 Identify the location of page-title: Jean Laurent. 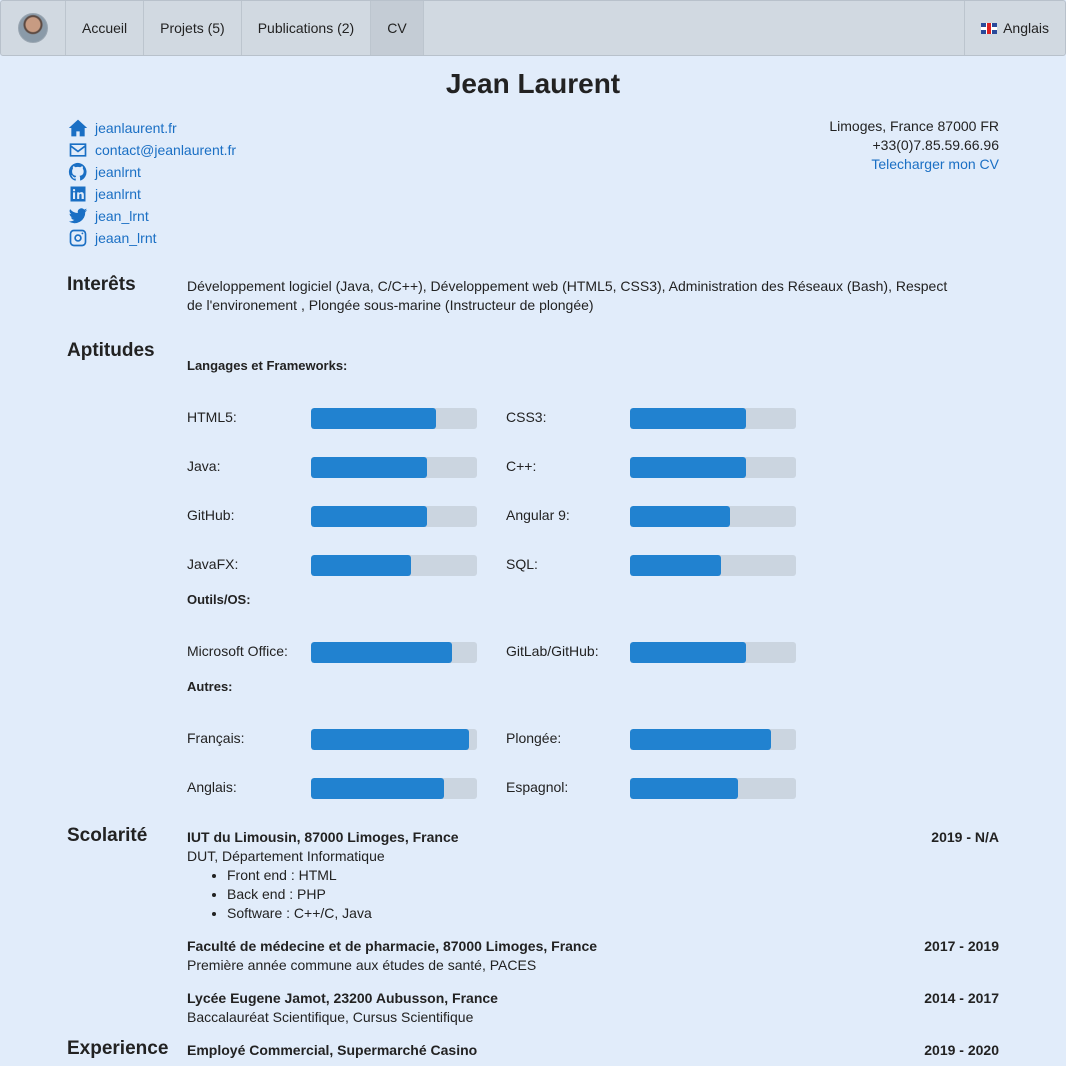
(533, 83).